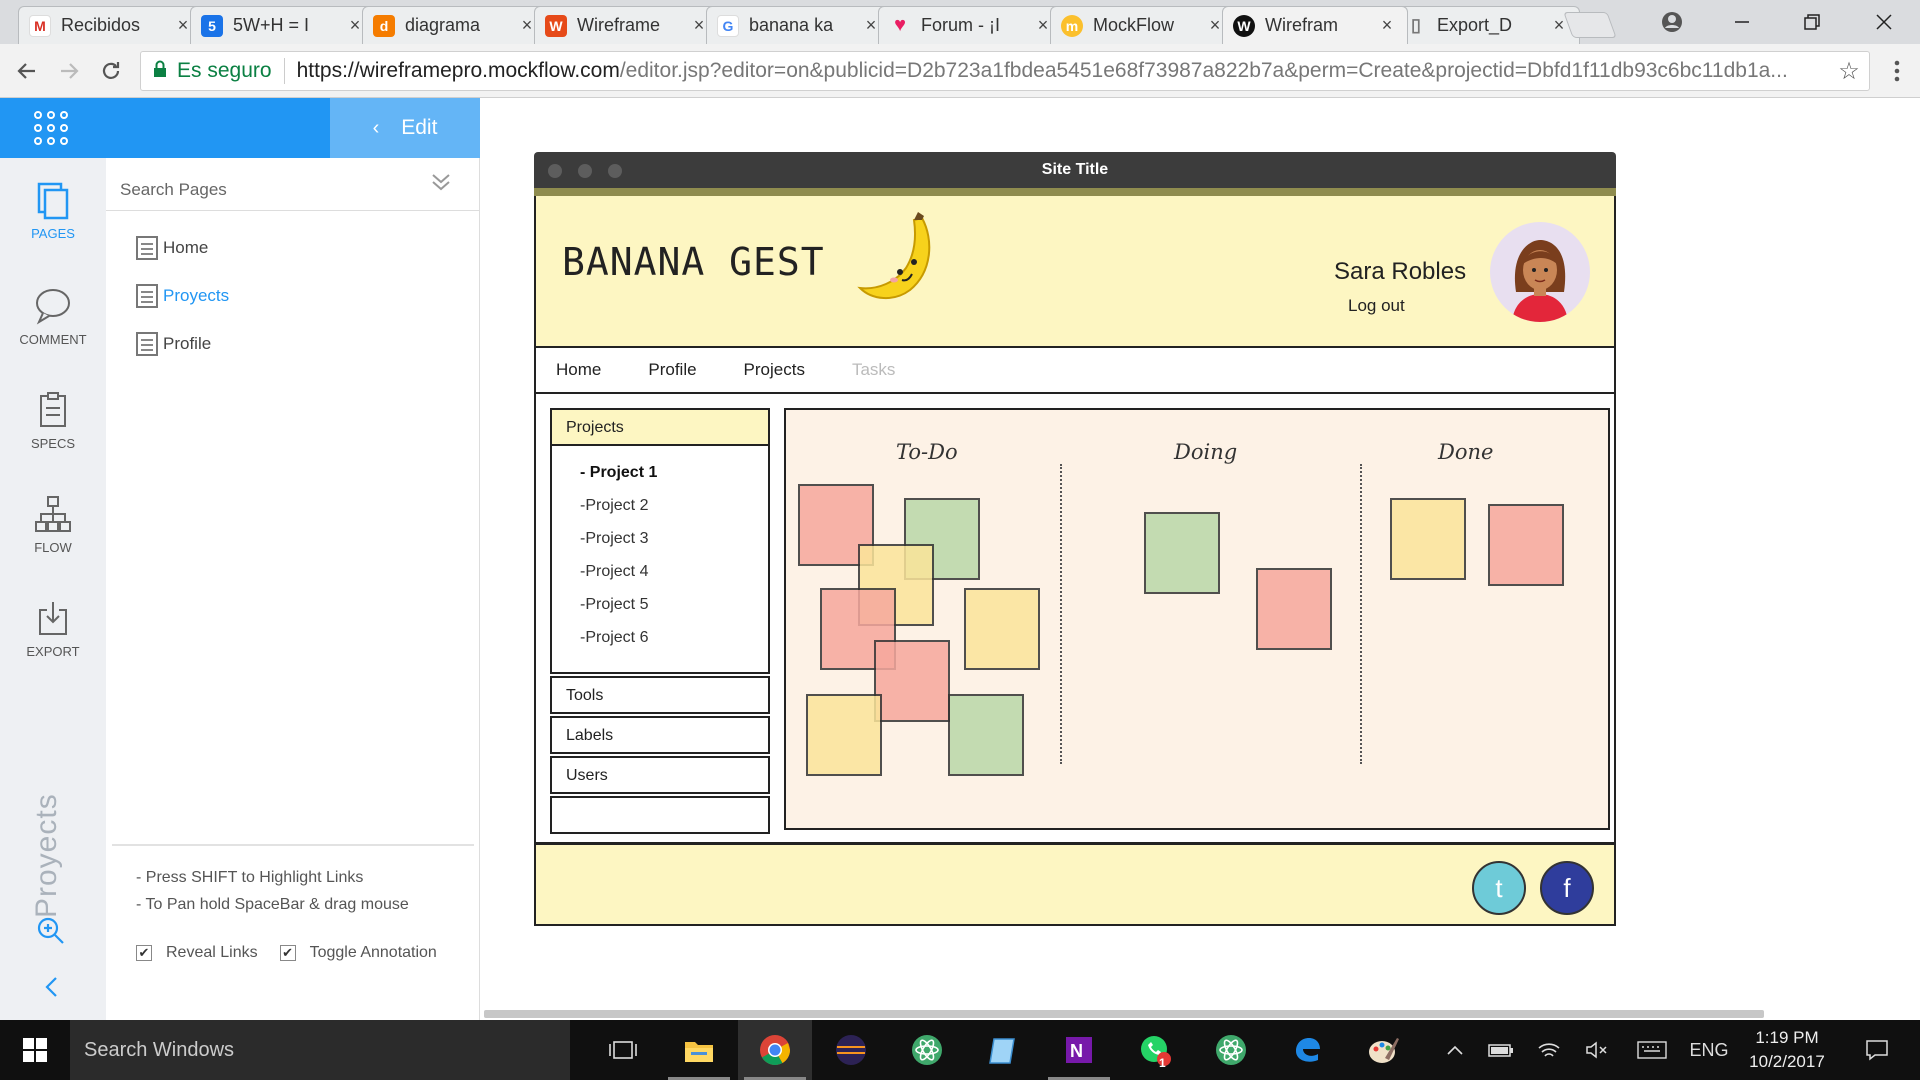 This screenshot has height=1080, width=1920. I want to click on page-item-home: Home, so click(172, 248).